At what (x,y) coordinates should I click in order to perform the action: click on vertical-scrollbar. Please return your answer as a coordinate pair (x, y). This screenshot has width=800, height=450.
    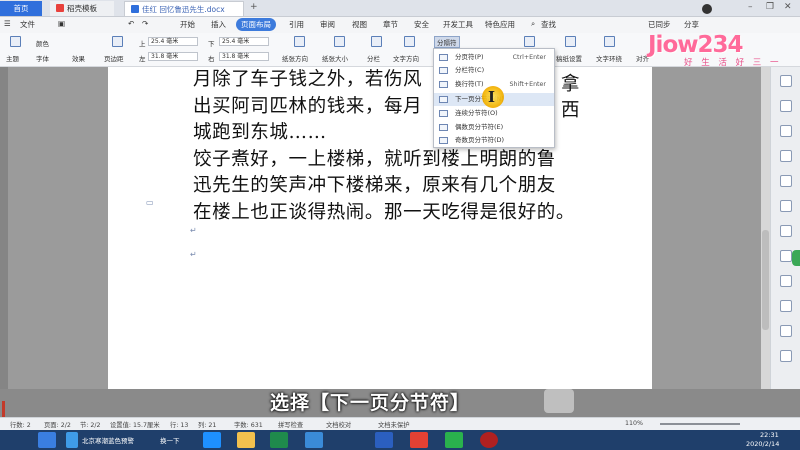
    Looking at the image, I should click on (765, 228).